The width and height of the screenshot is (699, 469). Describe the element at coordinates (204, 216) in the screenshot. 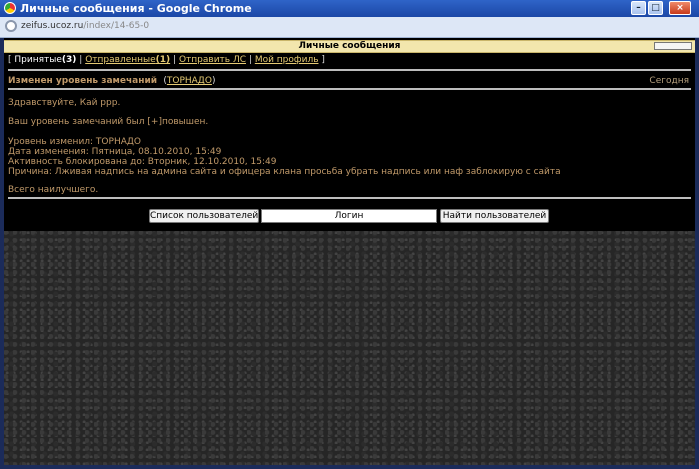

I see `users-list-button: Список пользователей` at that location.